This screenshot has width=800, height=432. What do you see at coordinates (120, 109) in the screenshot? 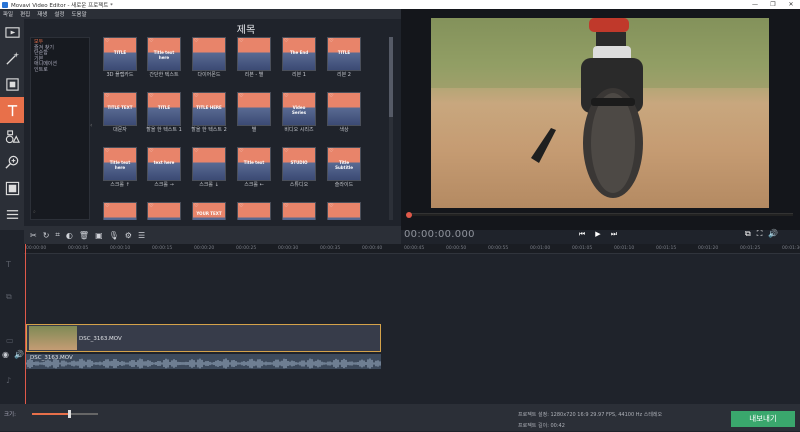
I see `title-thumb: ♡ TITLE TEXT` at bounding box center [120, 109].